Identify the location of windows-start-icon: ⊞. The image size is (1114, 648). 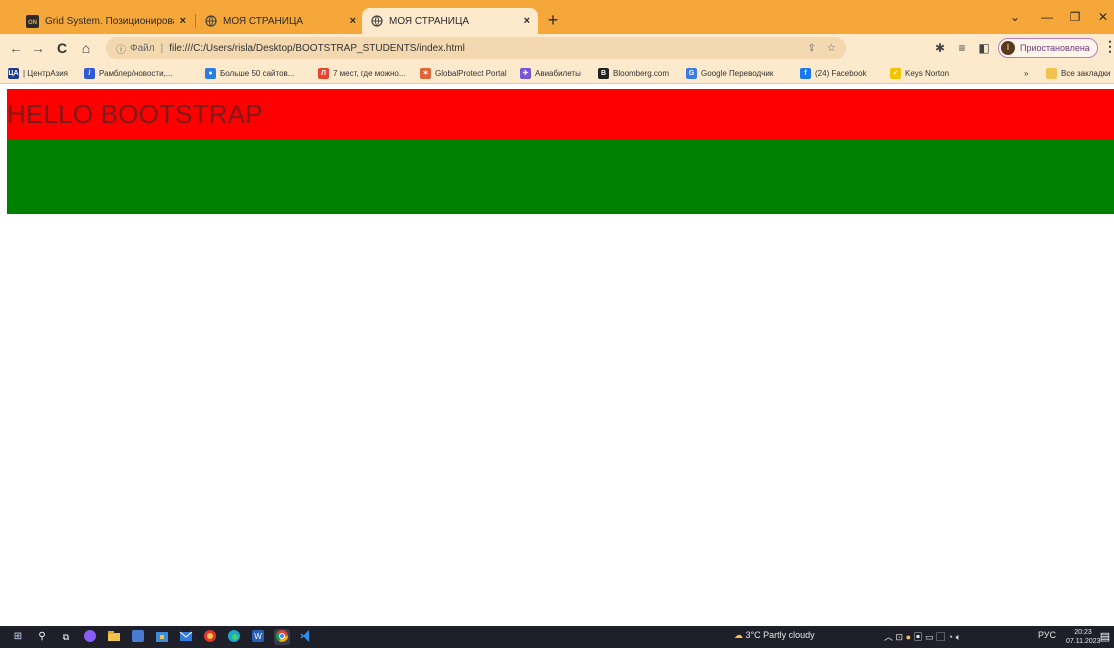
(18, 637).